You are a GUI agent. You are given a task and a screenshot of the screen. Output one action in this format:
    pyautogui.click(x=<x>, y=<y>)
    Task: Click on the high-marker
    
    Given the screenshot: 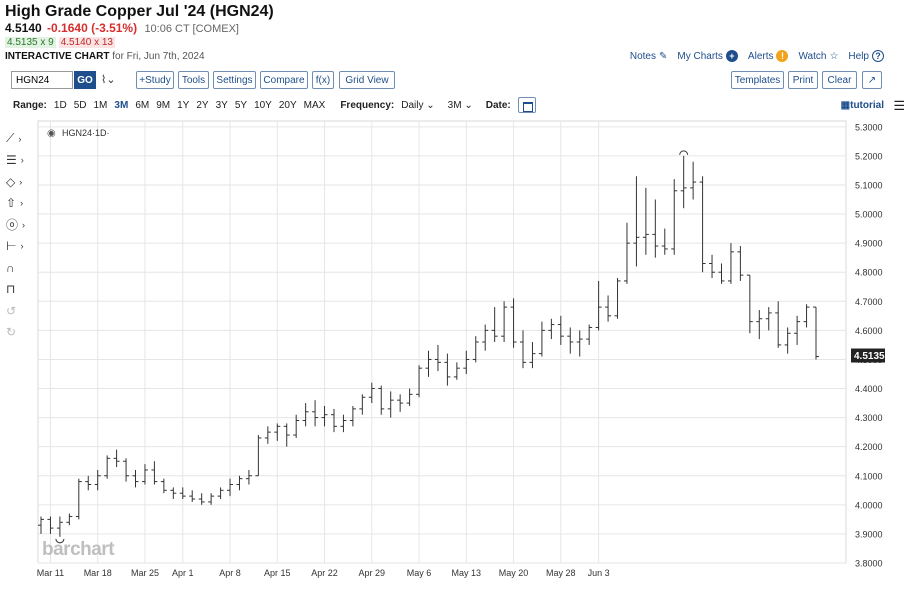 What is the action you would take?
    pyautogui.click(x=684, y=152)
    